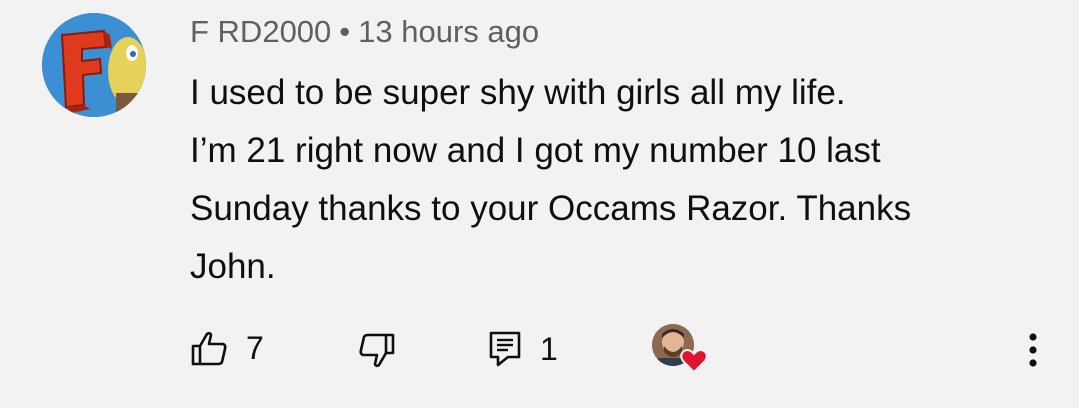  Describe the element at coordinates (448, 31) in the screenshot. I see `comment-timestamp: 13 hours ago` at that location.